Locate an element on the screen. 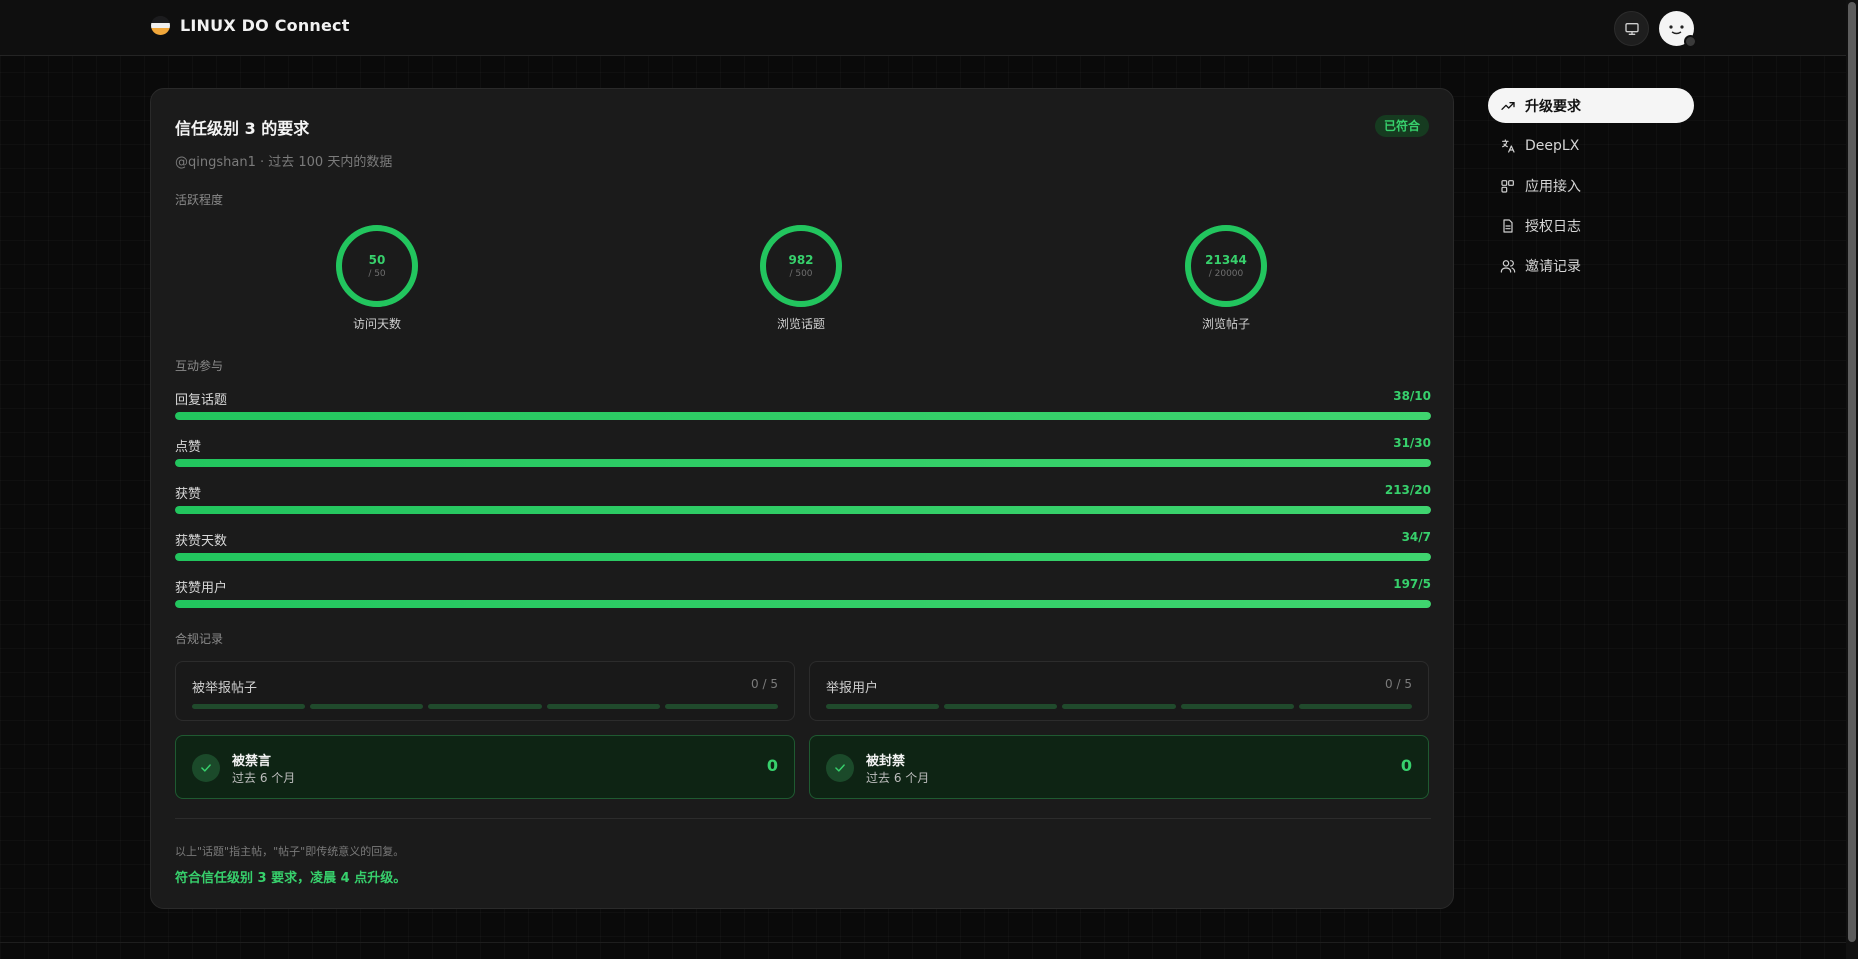 The height and width of the screenshot is (959, 1858). ring-label: 浏览帖子 is located at coordinates (1225, 324).